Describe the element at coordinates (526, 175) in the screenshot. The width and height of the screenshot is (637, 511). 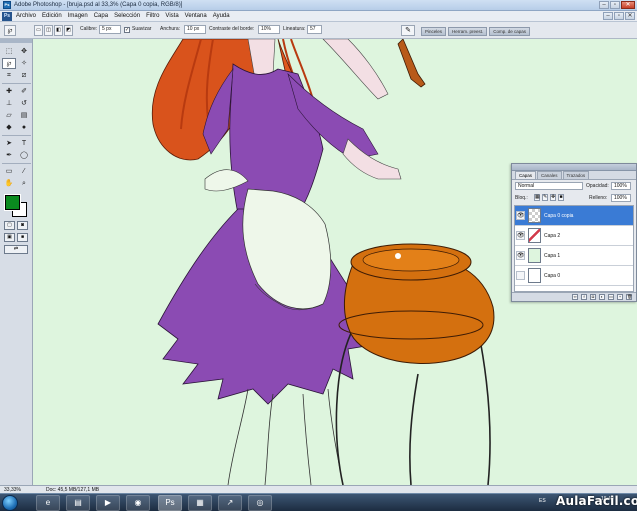
I see `tab-layers: Capas` at that location.